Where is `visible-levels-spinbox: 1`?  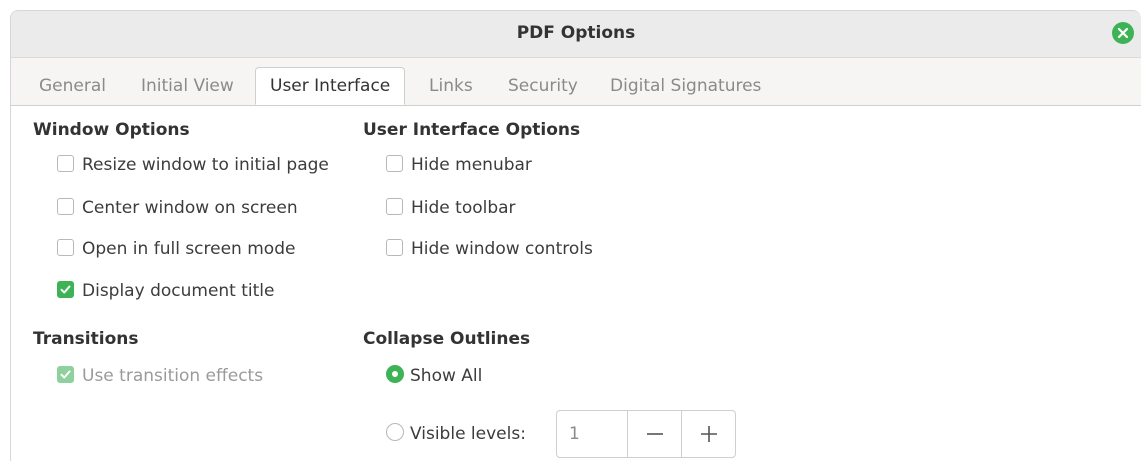
visible-levels-spinbox: 1 is located at coordinates (646, 434).